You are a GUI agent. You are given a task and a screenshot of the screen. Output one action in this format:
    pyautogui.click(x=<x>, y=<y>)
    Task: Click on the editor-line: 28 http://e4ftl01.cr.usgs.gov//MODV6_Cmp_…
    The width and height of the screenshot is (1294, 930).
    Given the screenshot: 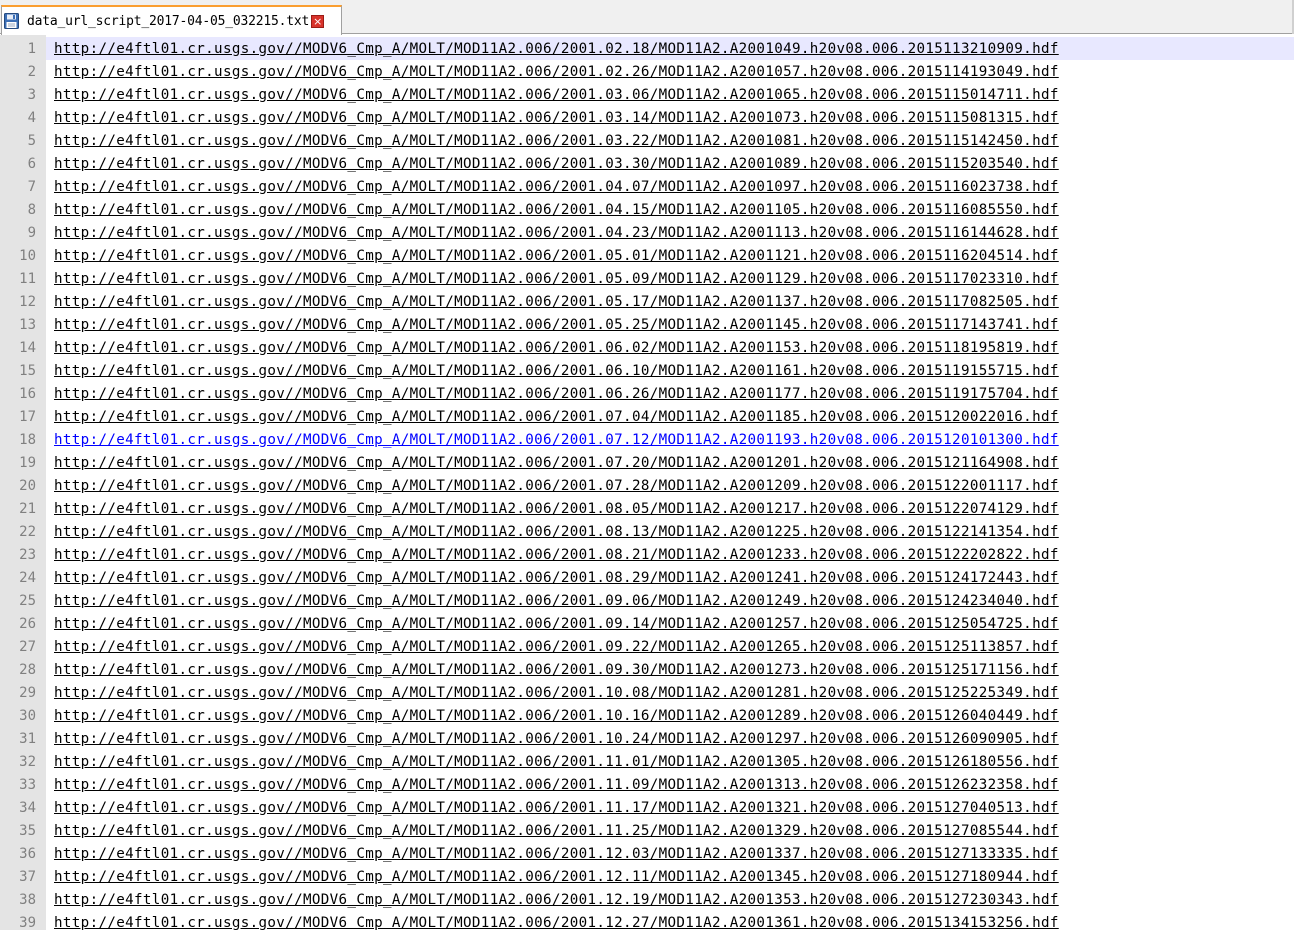 What is the action you would take?
    pyautogui.click(x=647, y=669)
    